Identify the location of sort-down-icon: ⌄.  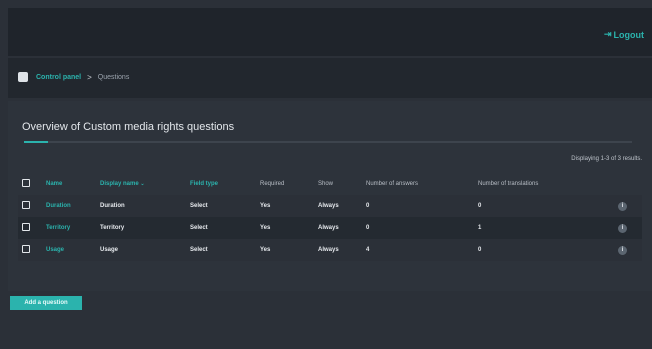
(142, 184).